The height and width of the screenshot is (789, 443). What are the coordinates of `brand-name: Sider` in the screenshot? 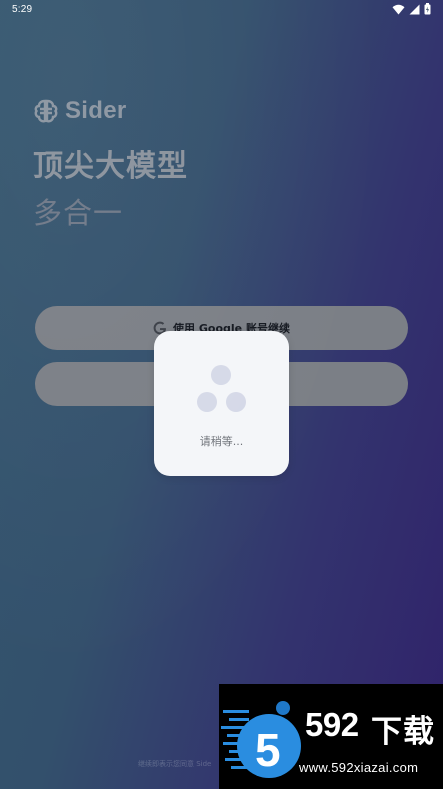 It's located at (96, 110).